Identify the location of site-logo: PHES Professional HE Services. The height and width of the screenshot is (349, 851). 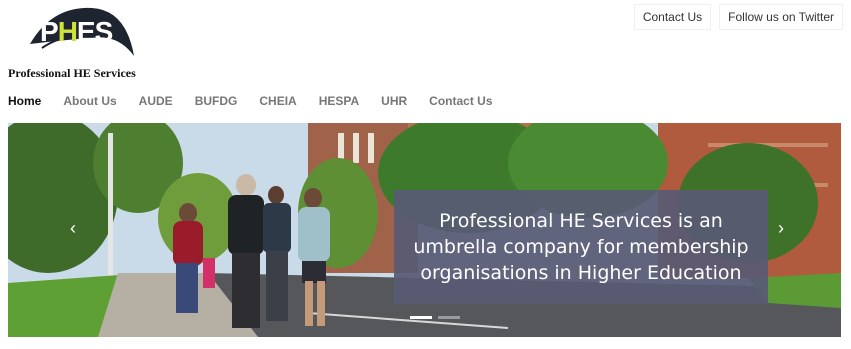
(78, 42).